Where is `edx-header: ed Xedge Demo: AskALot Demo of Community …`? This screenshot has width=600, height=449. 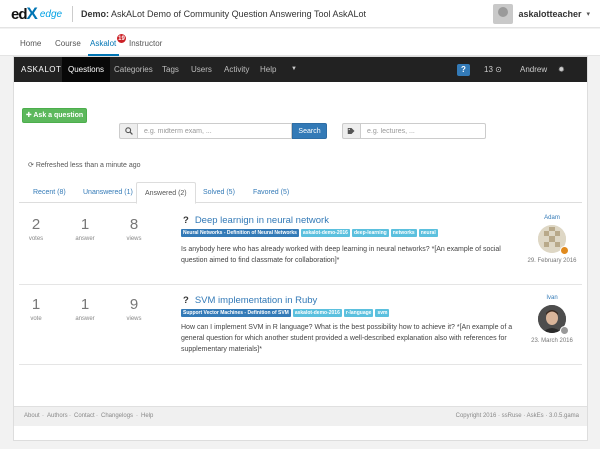
edx-header: ed Xedge Demo: AskALot Demo of Community … is located at coordinates (300, 14).